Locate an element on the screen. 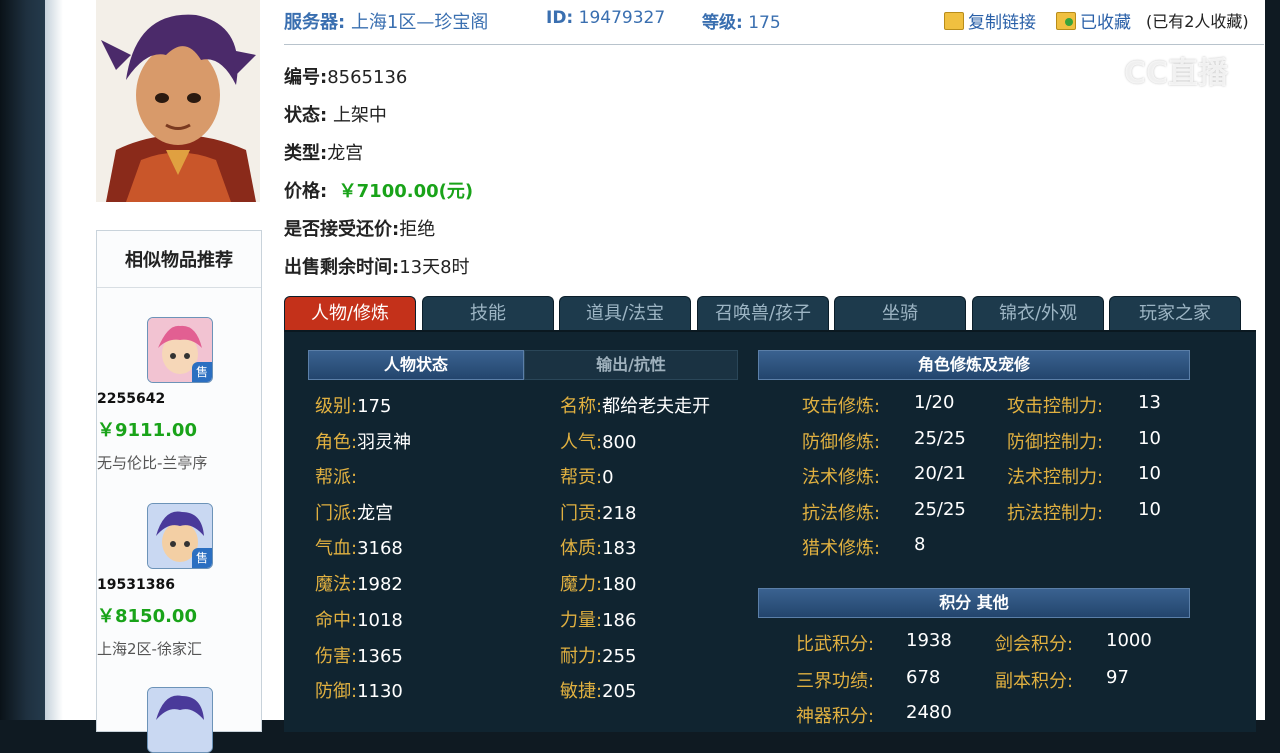 The height and width of the screenshot is (753, 1280). cultivation-value-text: 8 is located at coordinates (920, 544).